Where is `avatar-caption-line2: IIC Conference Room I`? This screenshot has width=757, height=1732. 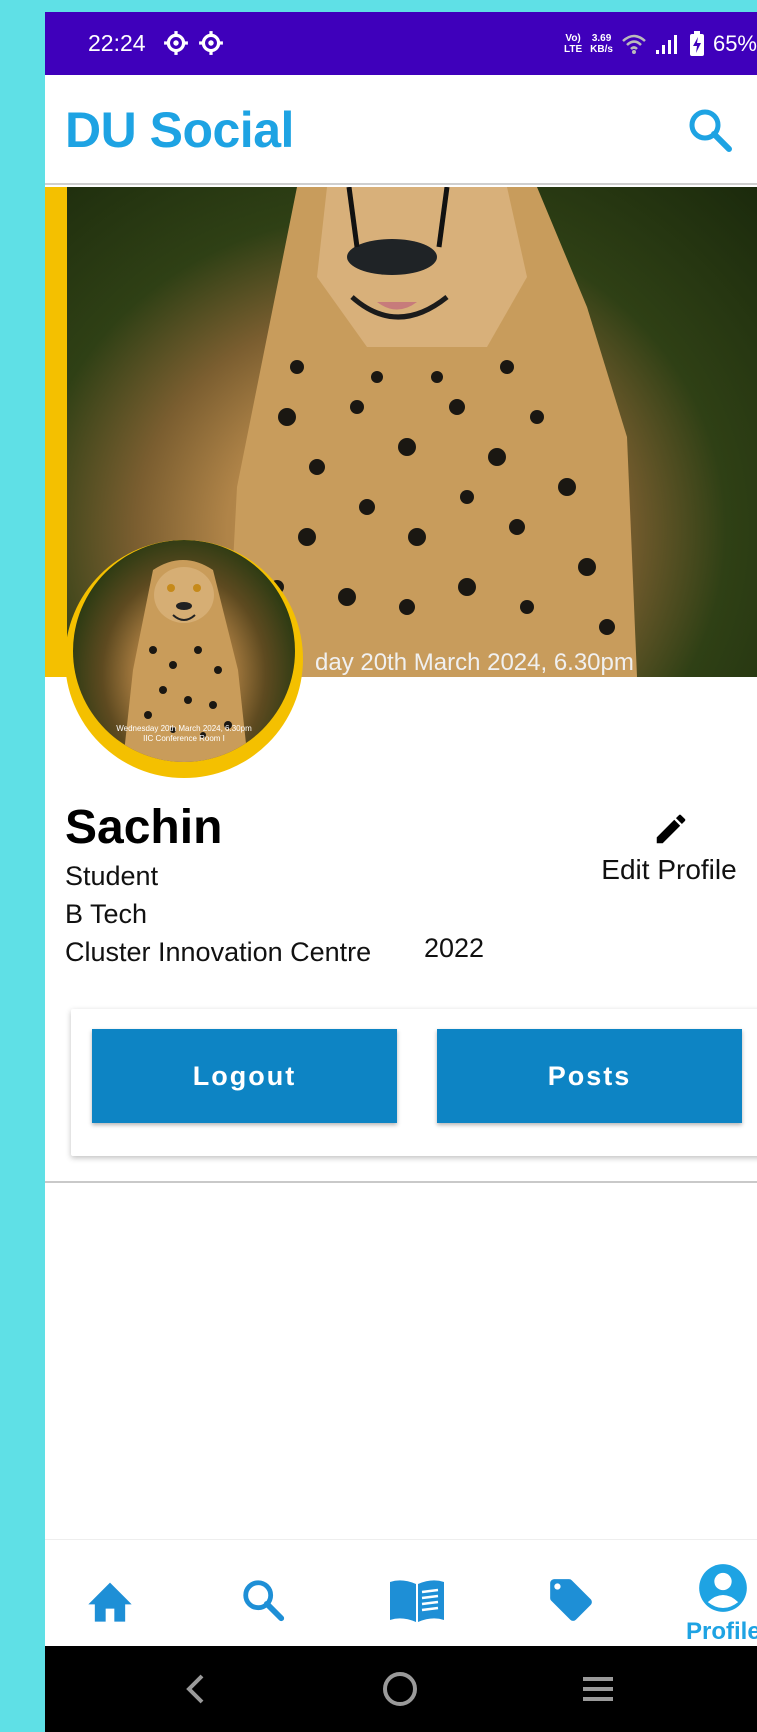
avatar-caption-line2: IIC Conference Room I is located at coordinates (184, 738).